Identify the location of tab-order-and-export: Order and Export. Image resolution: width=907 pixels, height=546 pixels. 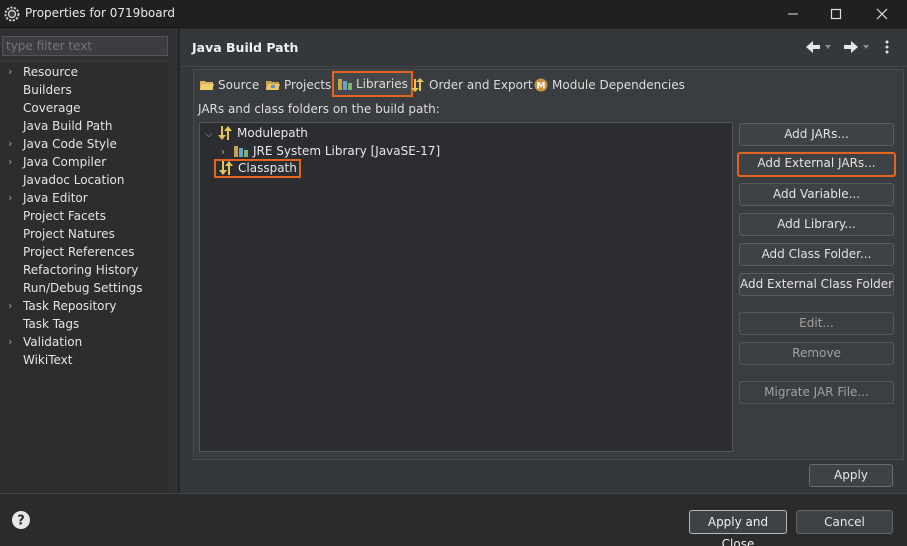
(471, 85).